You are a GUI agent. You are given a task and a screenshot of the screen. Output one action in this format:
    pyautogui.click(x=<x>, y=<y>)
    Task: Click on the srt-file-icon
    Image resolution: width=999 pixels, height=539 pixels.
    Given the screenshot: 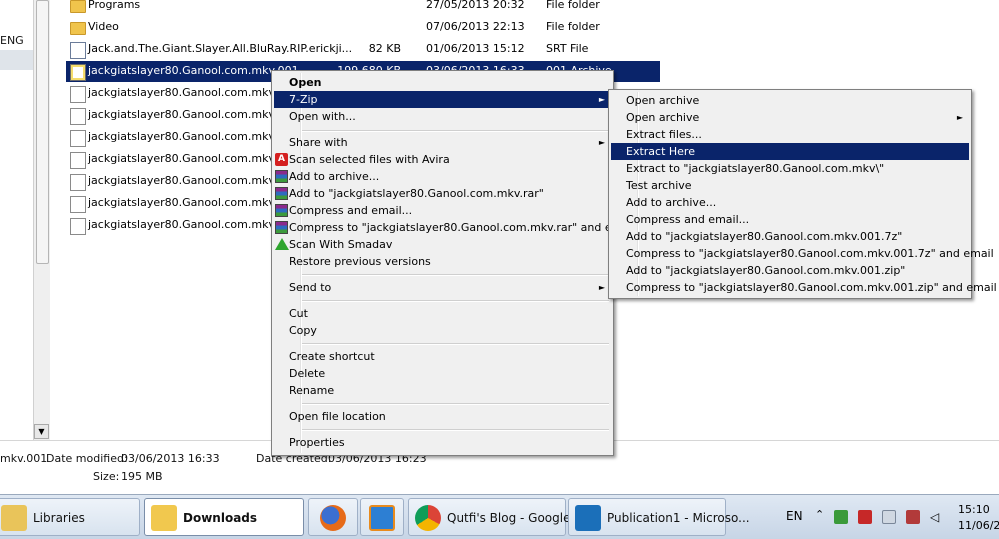 What is the action you would take?
    pyautogui.click(x=78, y=50)
    